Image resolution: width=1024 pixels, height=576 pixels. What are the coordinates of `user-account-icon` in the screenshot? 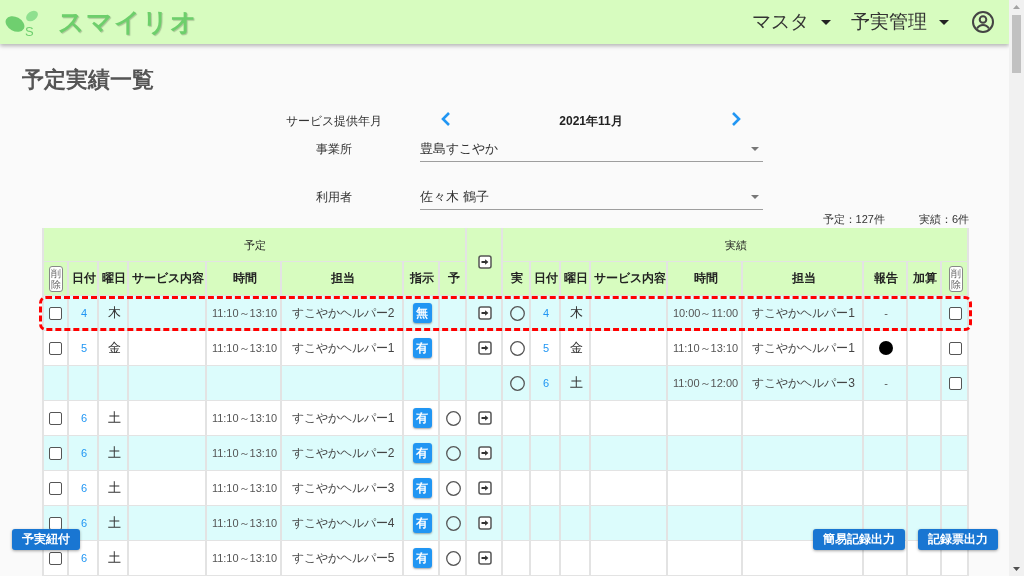 It's located at (983, 22).